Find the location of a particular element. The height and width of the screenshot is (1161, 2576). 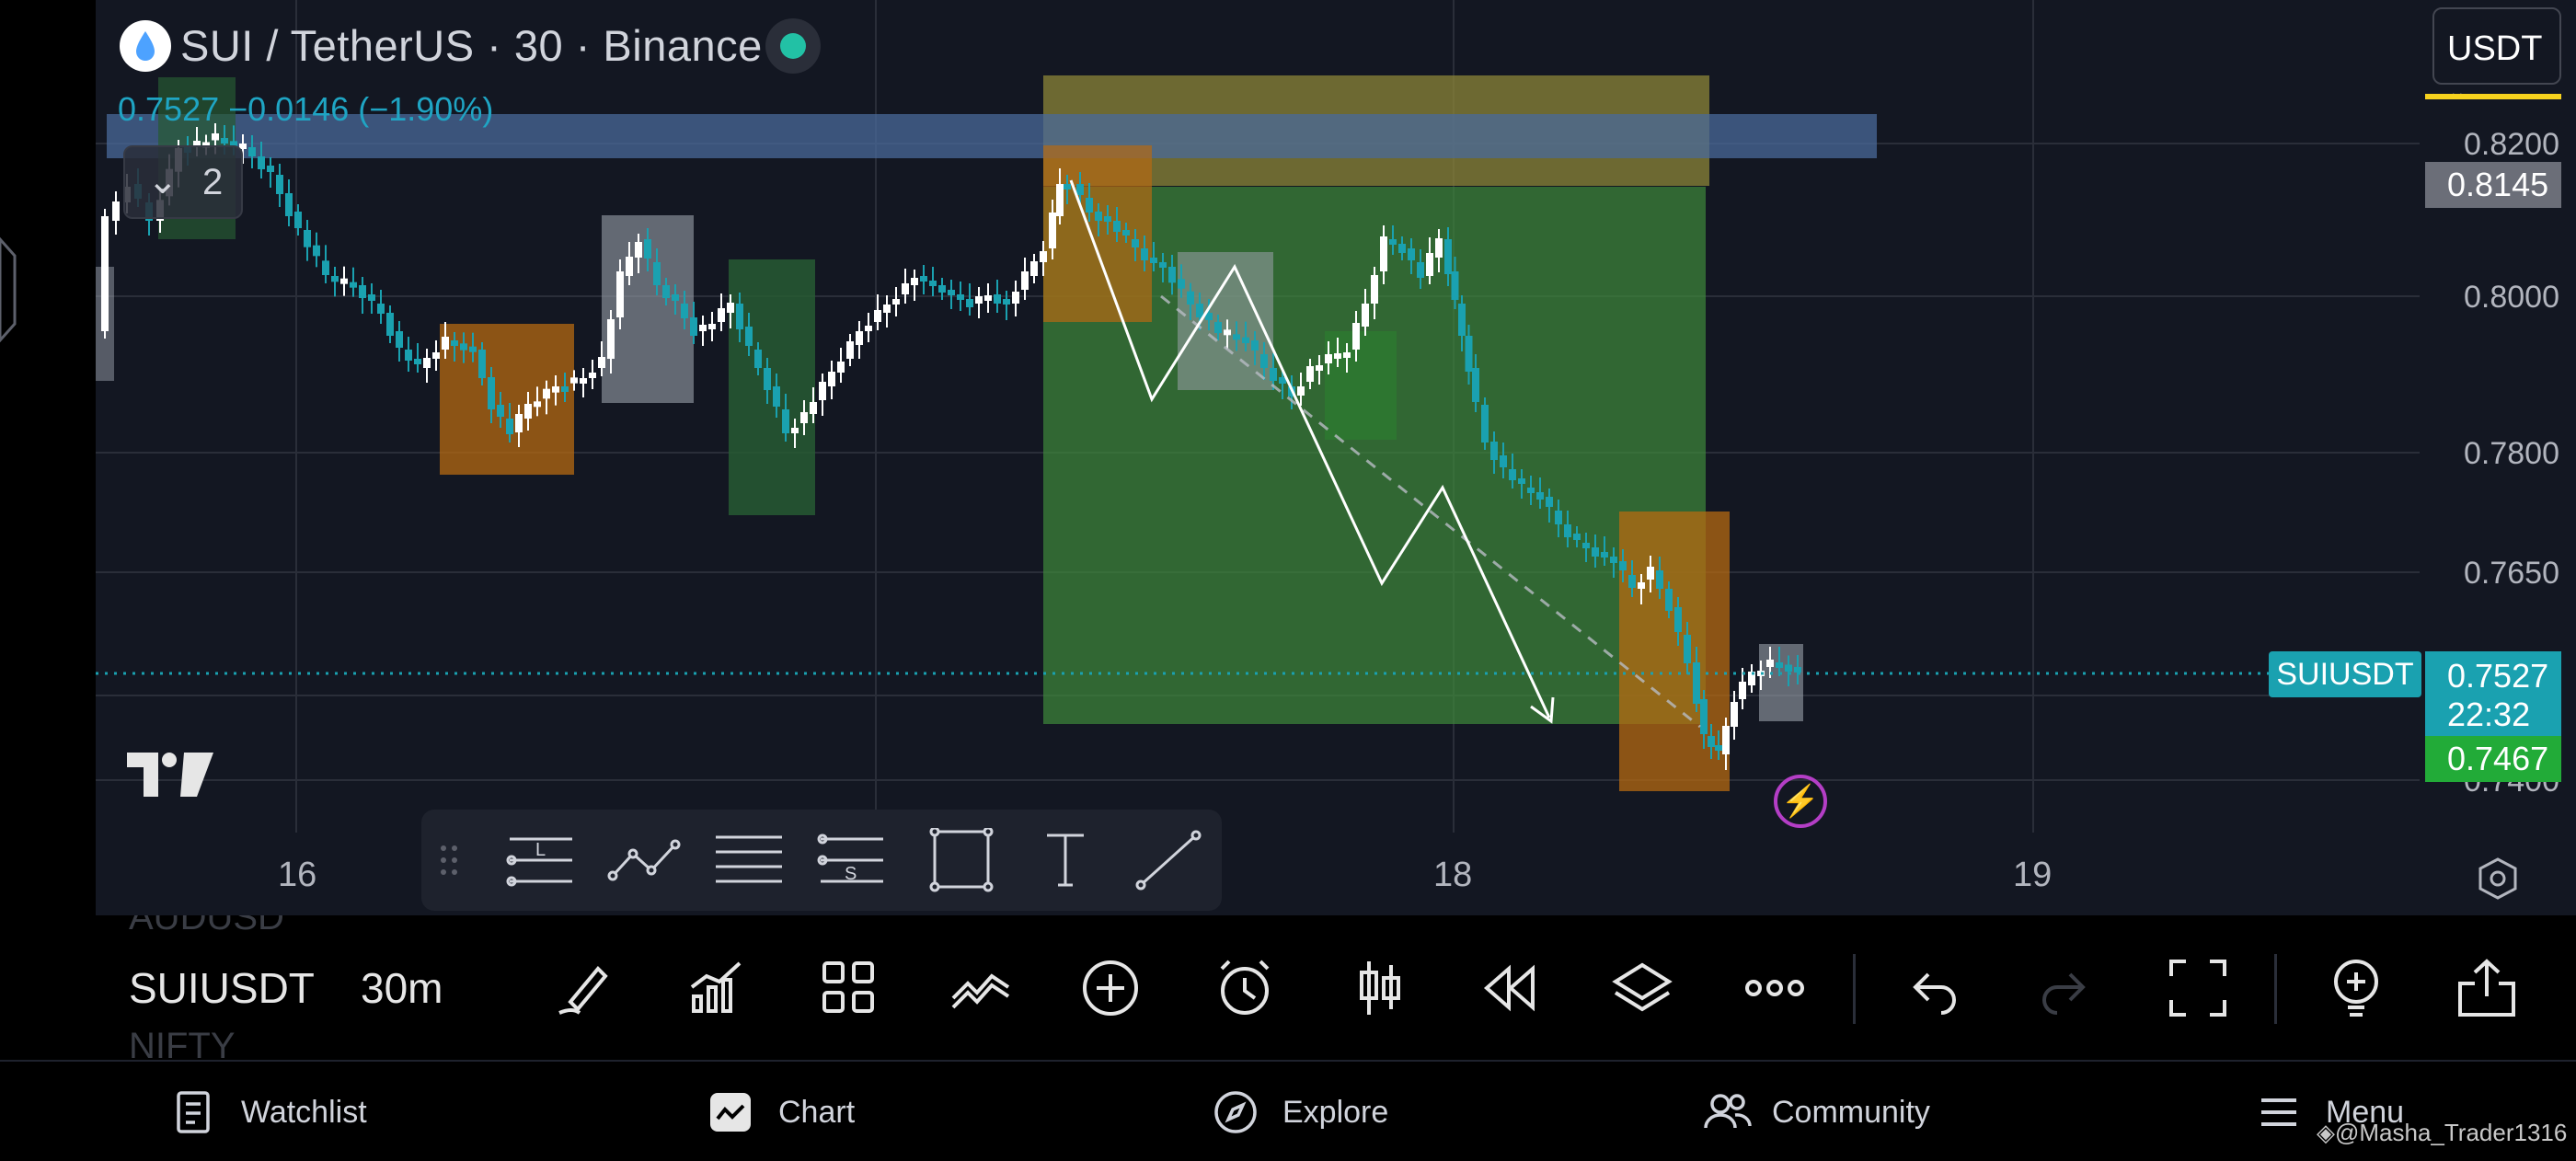

drawing-toolbar: L S is located at coordinates (821, 860).